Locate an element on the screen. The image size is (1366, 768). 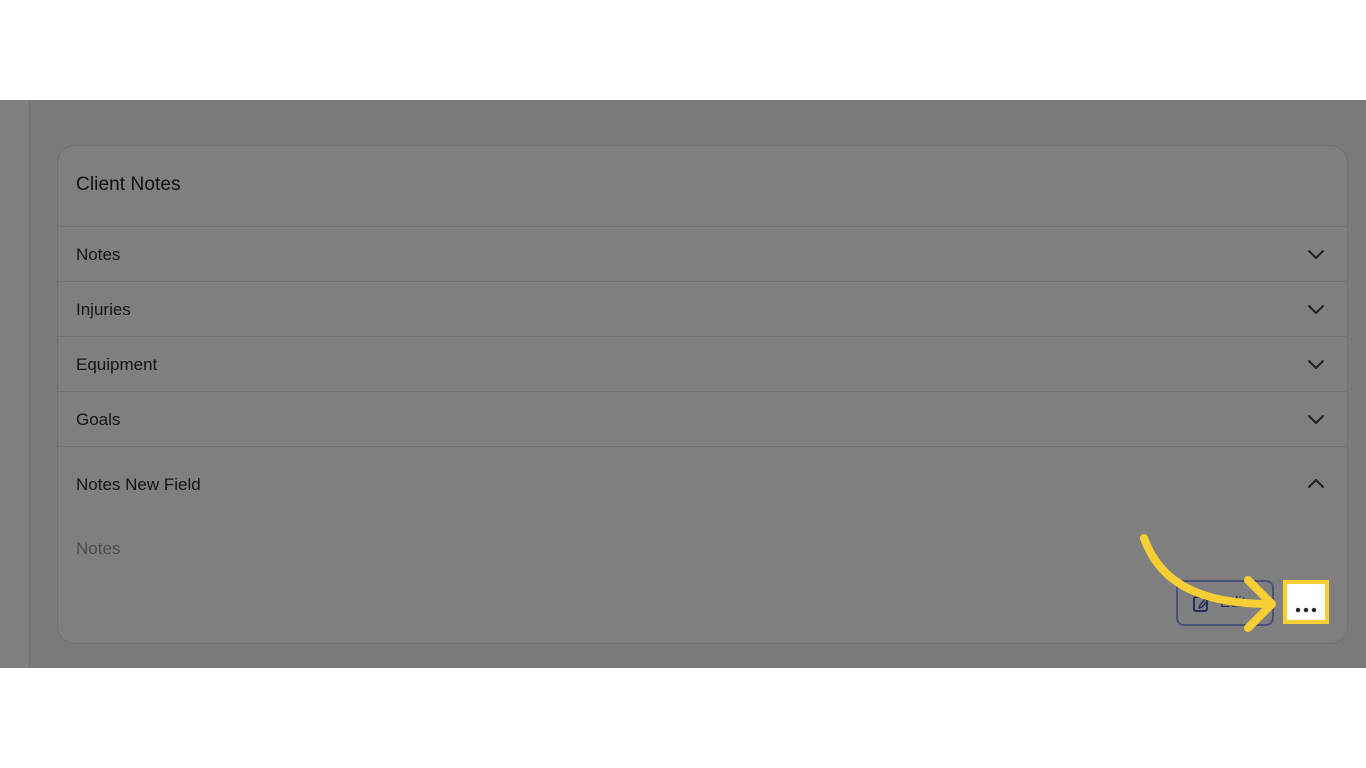
chevron-up-icon is located at coordinates (1316, 484).